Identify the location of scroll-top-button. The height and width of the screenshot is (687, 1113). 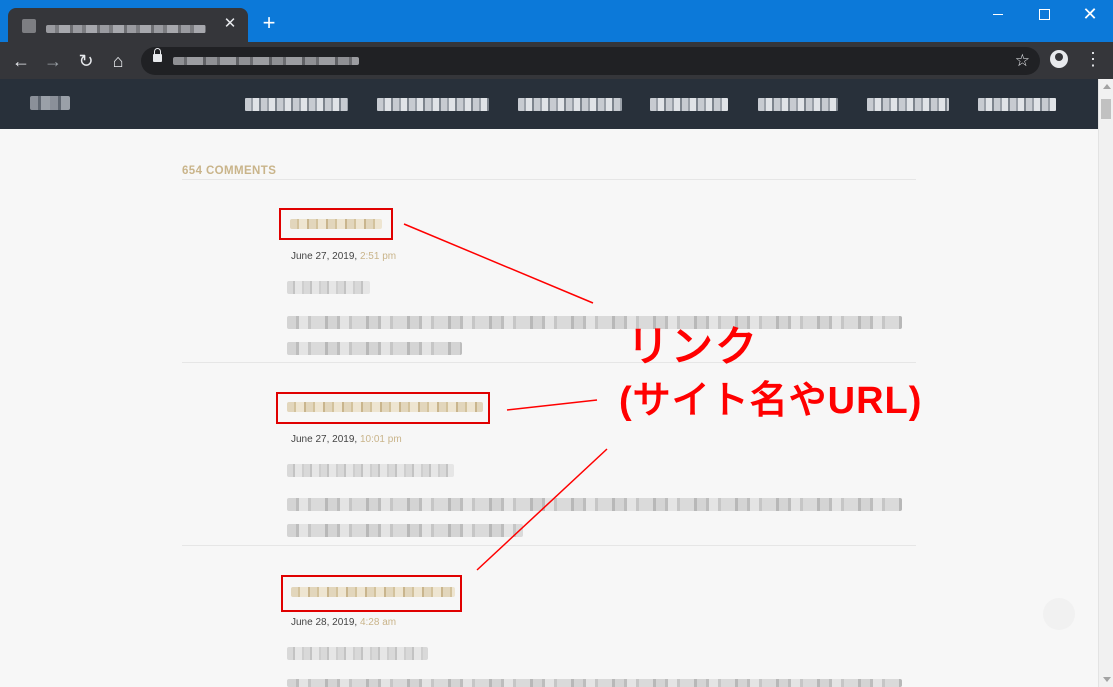
(1059, 614).